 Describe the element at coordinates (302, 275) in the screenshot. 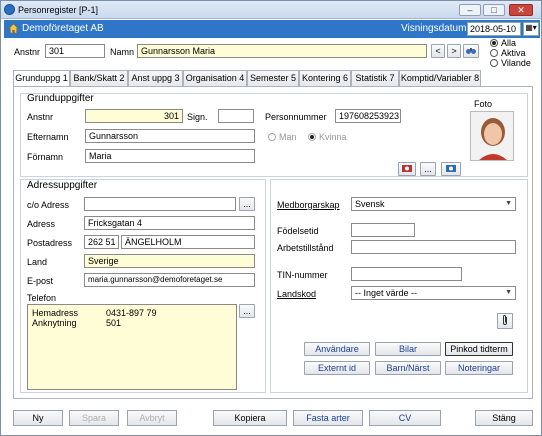

I see `tin-label: TIN-nummer` at that location.